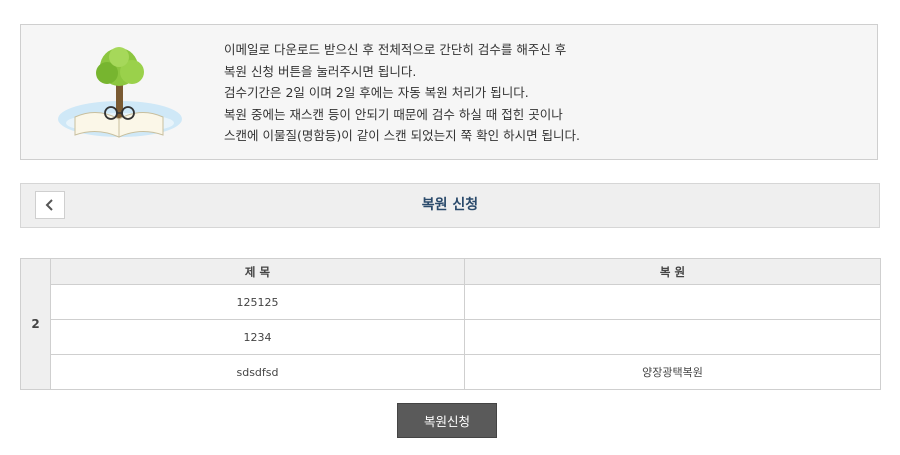  I want to click on book-tree-illustration, so click(120, 92).